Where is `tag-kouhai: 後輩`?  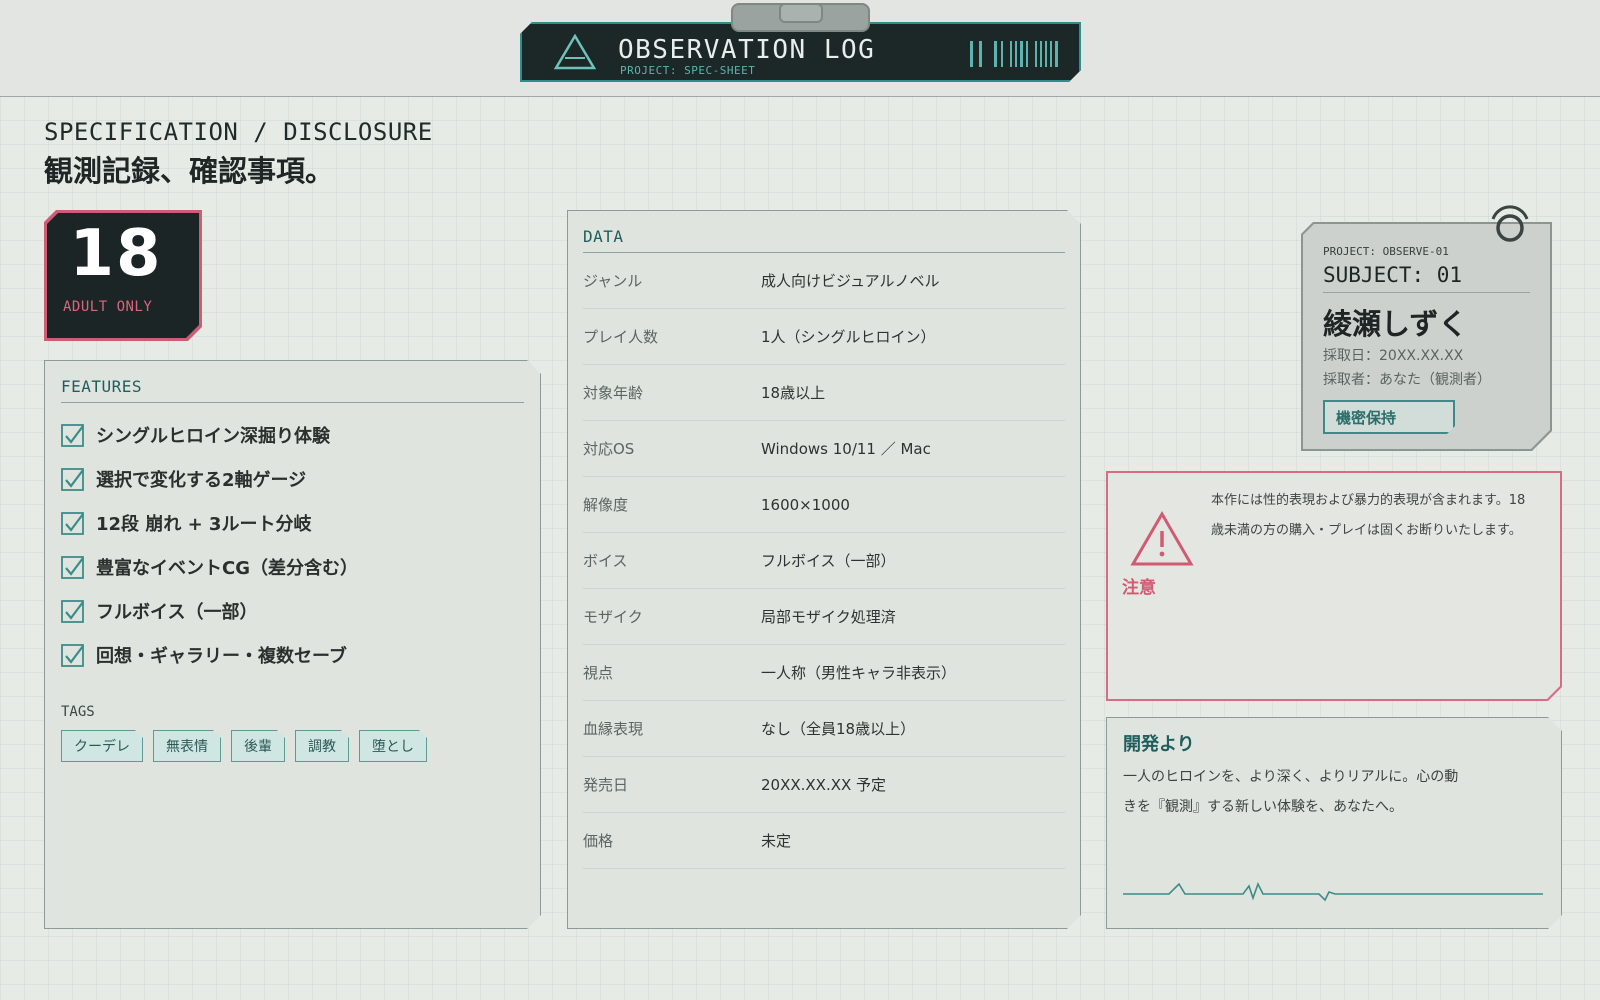 tag-kouhai: 後輩 is located at coordinates (258, 746).